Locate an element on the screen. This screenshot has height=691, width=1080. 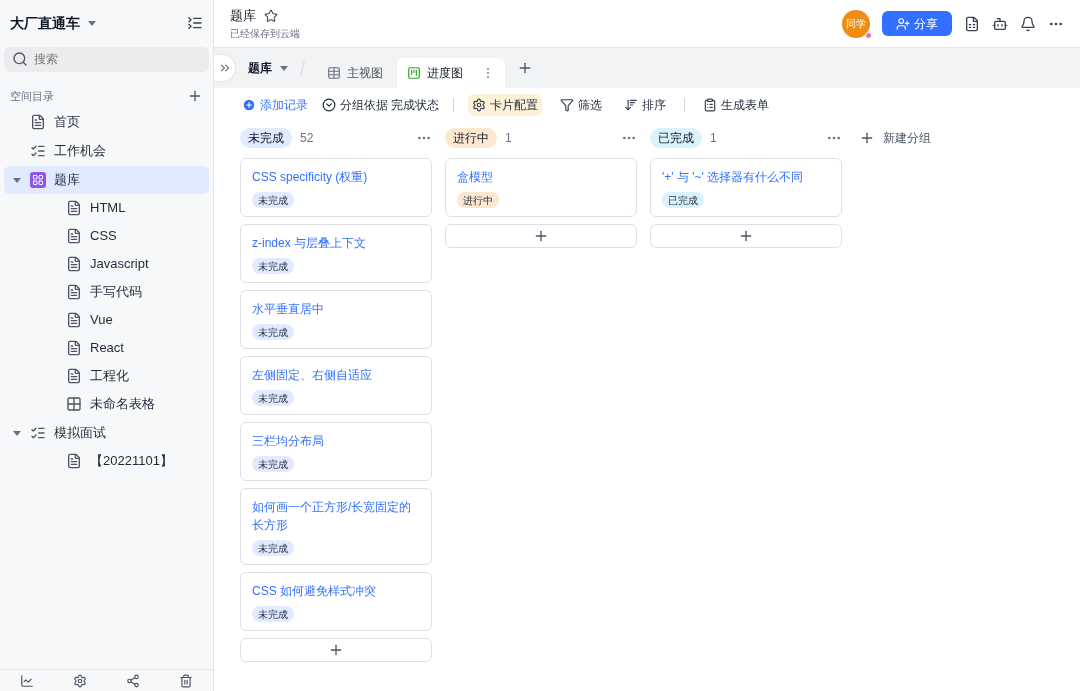
sidebar-item: HTML is located at coordinates (106, 208).